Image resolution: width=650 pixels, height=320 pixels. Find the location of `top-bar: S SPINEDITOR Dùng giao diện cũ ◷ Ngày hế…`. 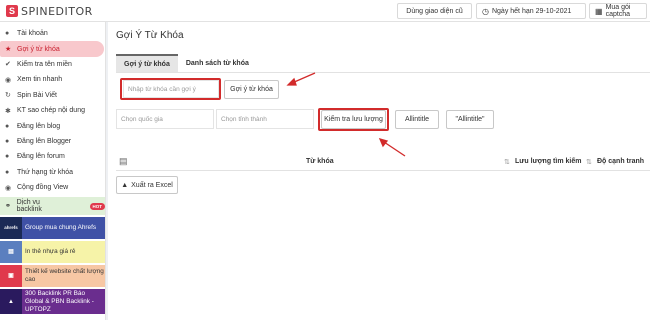

top-bar: S SPINEDITOR Dùng giao diện cũ ◷ Ngày hế… is located at coordinates (325, 11).